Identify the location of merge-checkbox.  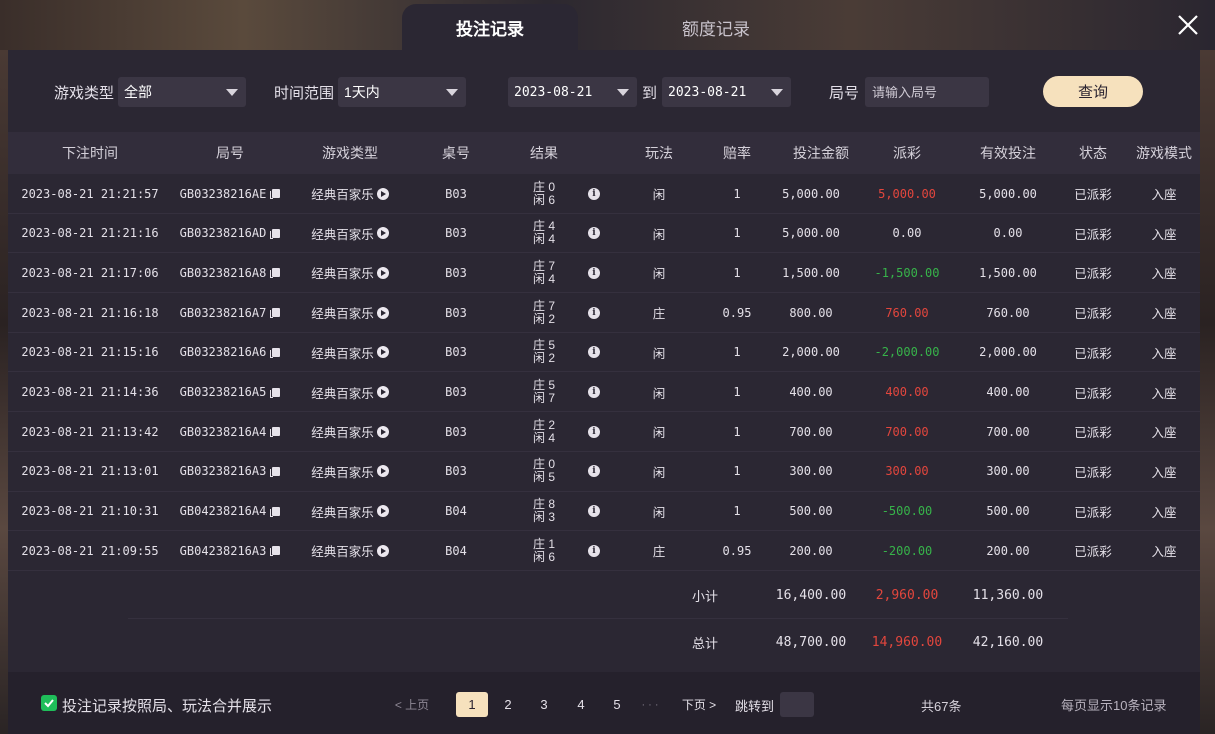
(49, 703).